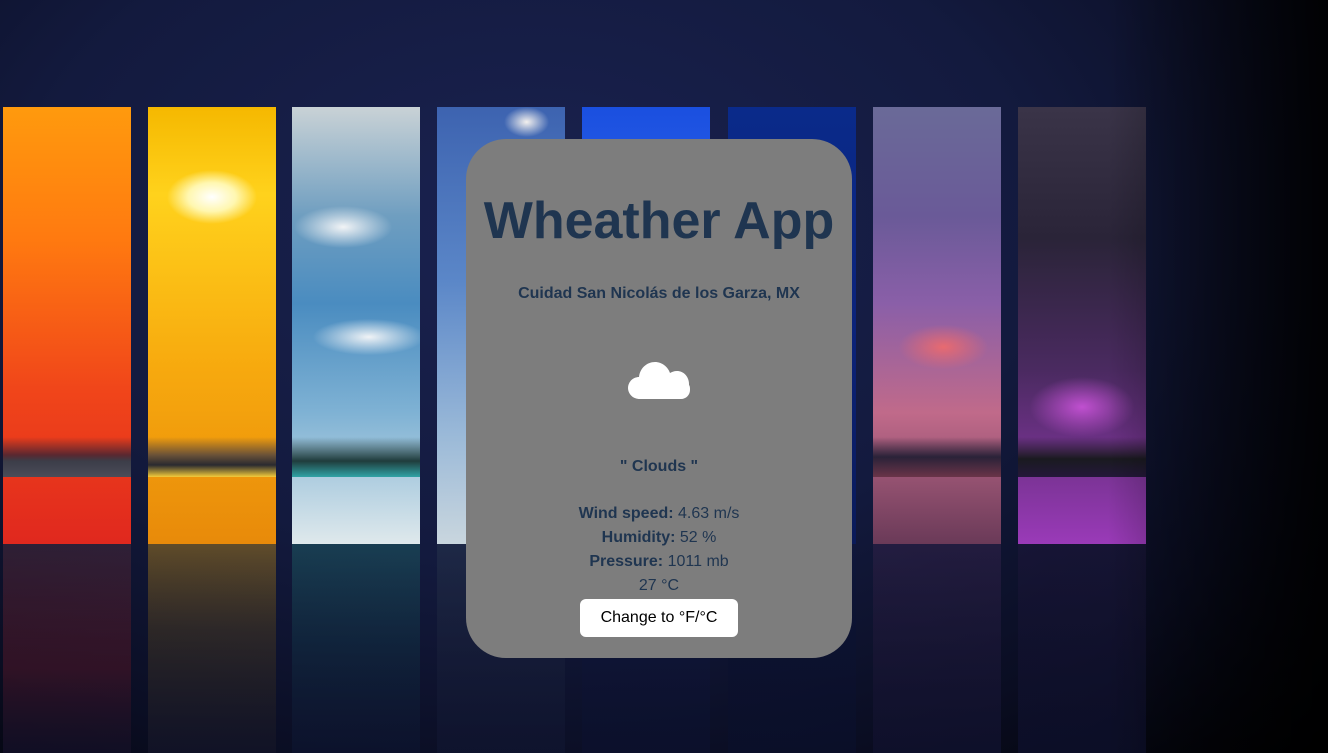 The height and width of the screenshot is (753, 1328). I want to click on humidity-value: 52 %, so click(696, 537).